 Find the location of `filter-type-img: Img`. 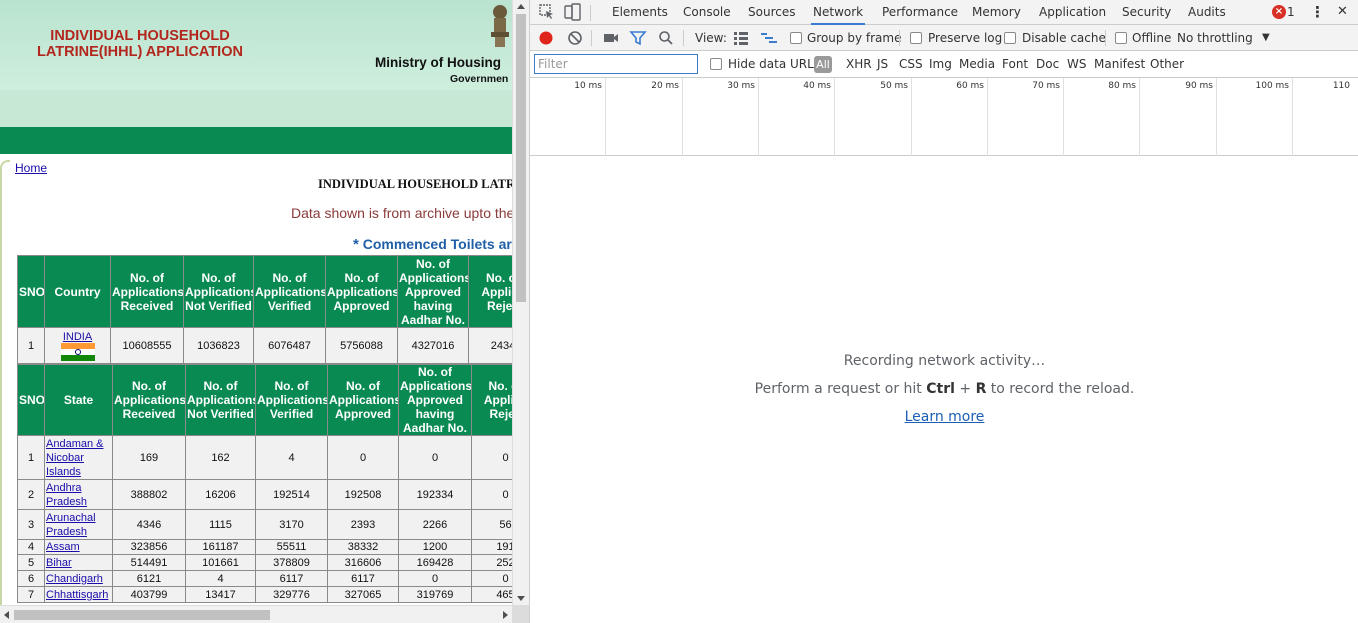

filter-type-img: Img is located at coordinates (940, 64).